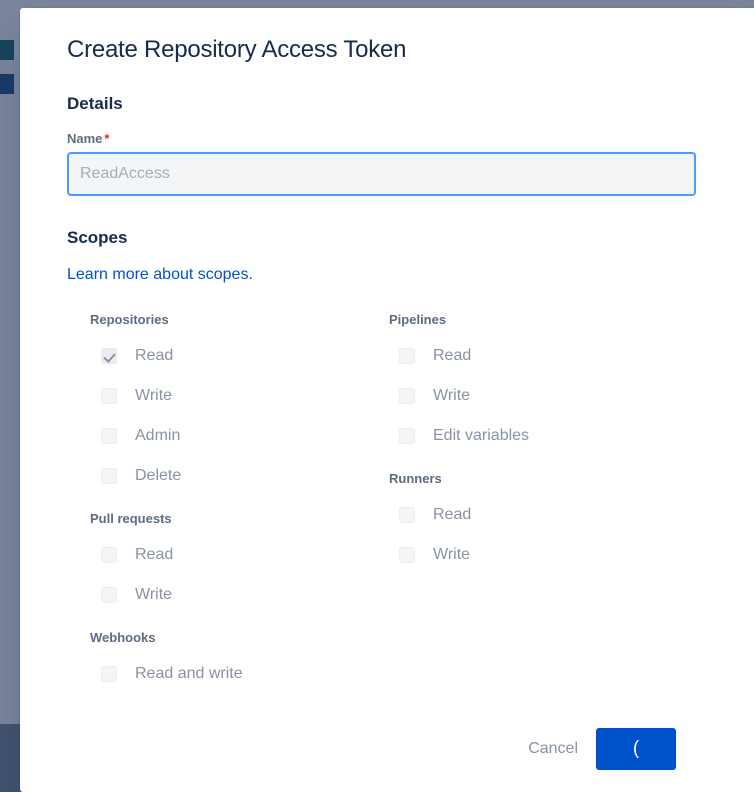  I want to click on dialog-title: Create Repository Access Token, so click(237, 49).